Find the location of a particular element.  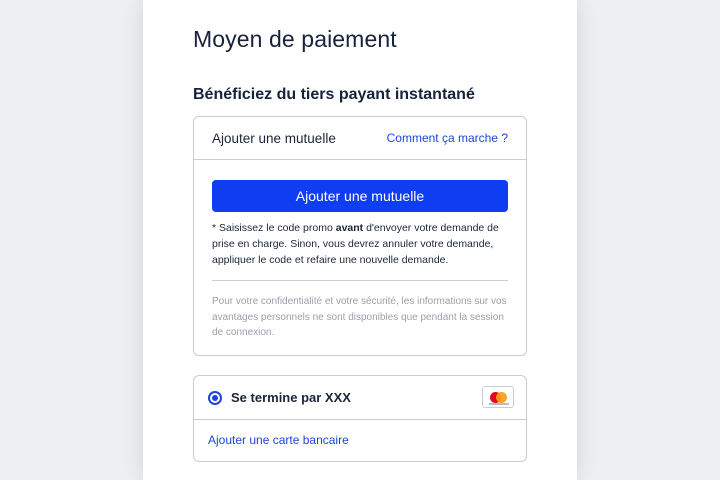

promo-note-prefix: * Saisissez le code promo is located at coordinates (274, 228).